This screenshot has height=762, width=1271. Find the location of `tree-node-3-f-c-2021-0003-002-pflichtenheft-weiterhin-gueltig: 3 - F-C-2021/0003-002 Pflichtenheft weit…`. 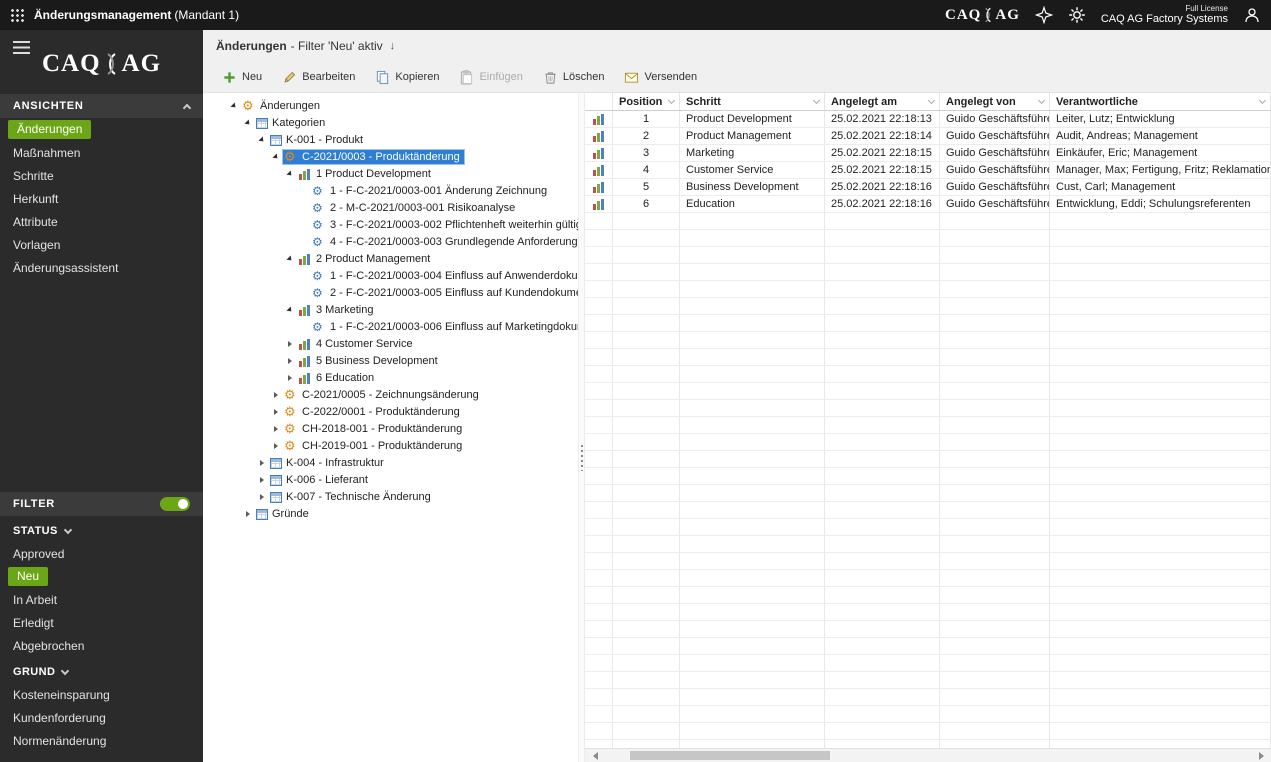

tree-node-3-f-c-2021-0003-002-pflichtenheft-weiterhin-gueltig: 3 - F-C-2021/0003-002 Pflichtenheft weit… is located at coordinates (390, 224).